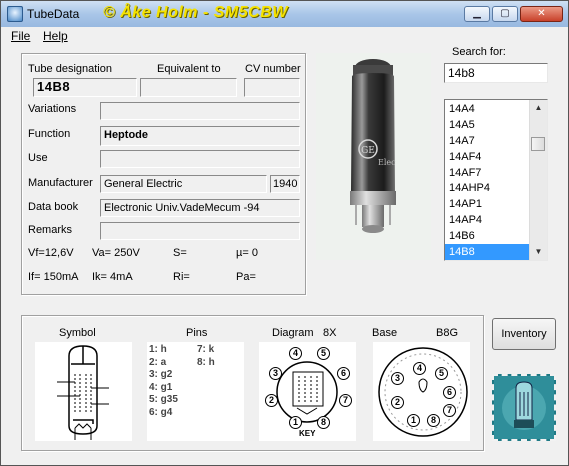  Describe the element at coordinates (487, 109) in the screenshot. I see `tube-list-item: 14A4` at that location.